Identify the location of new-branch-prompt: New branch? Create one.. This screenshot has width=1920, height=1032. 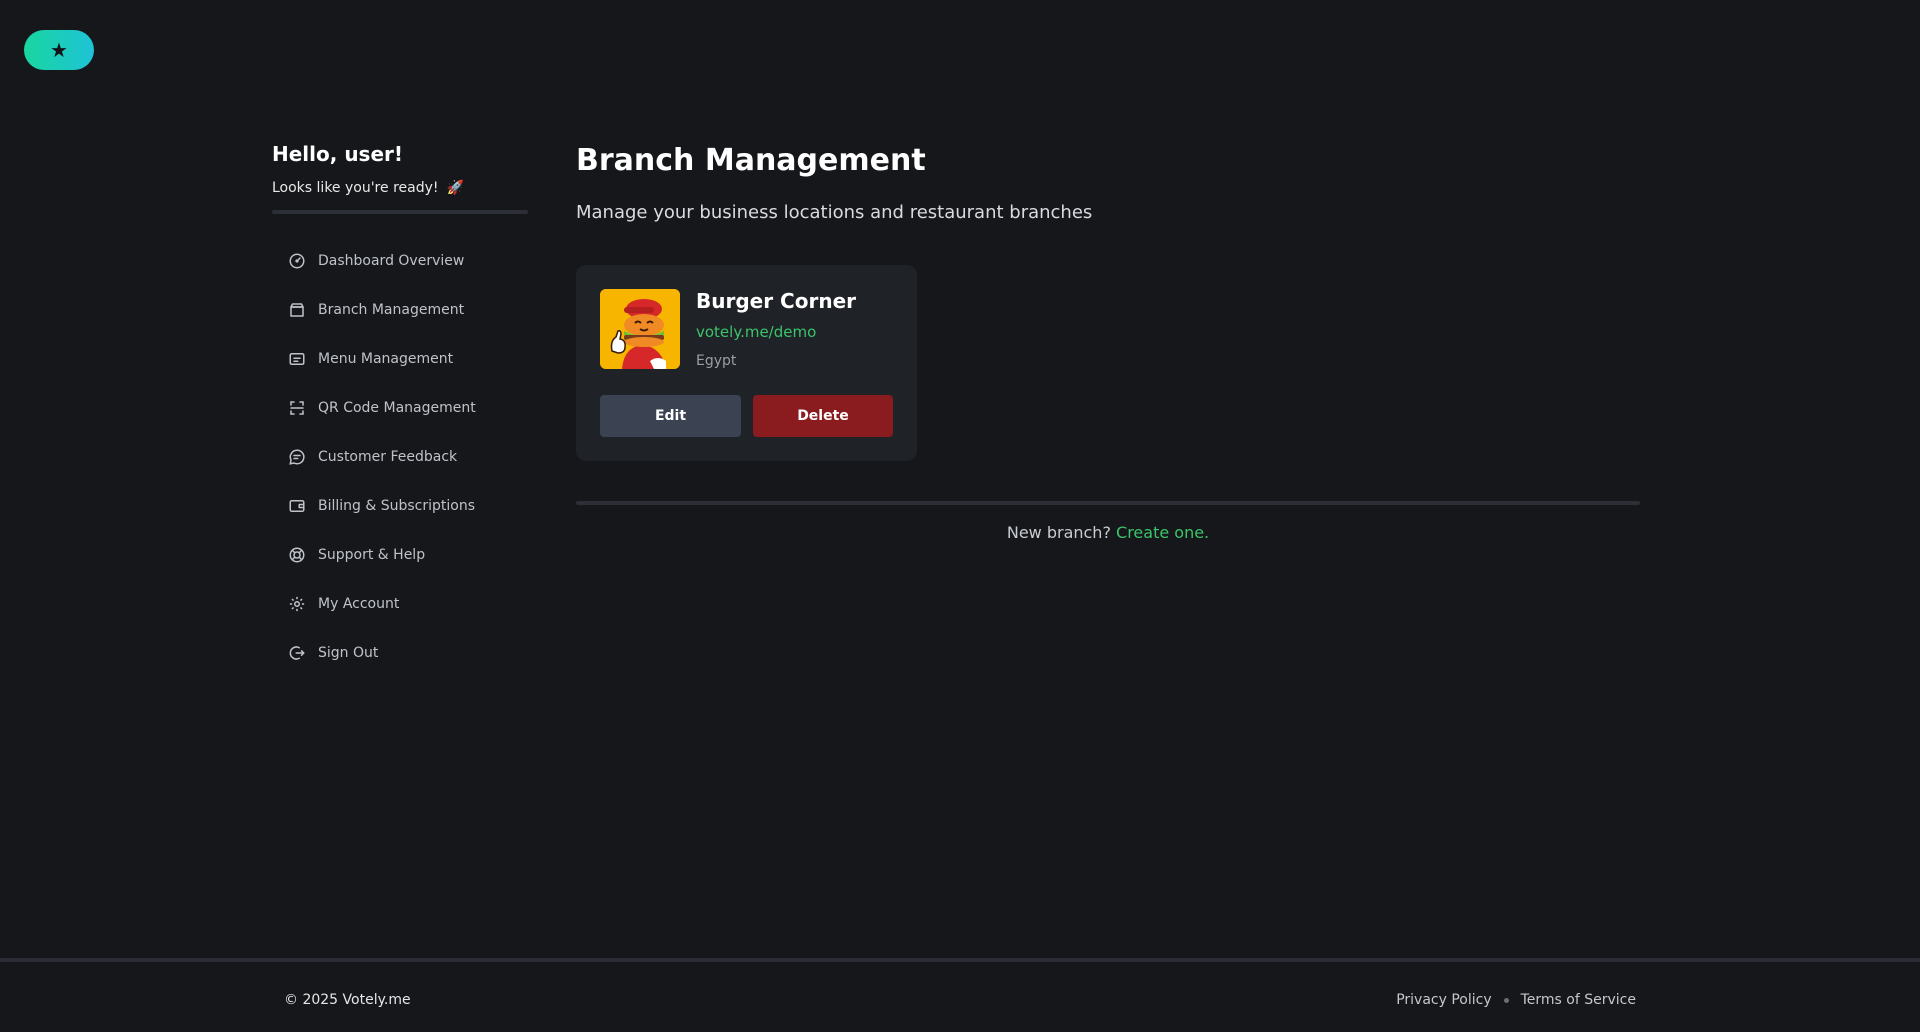
(1108, 532).